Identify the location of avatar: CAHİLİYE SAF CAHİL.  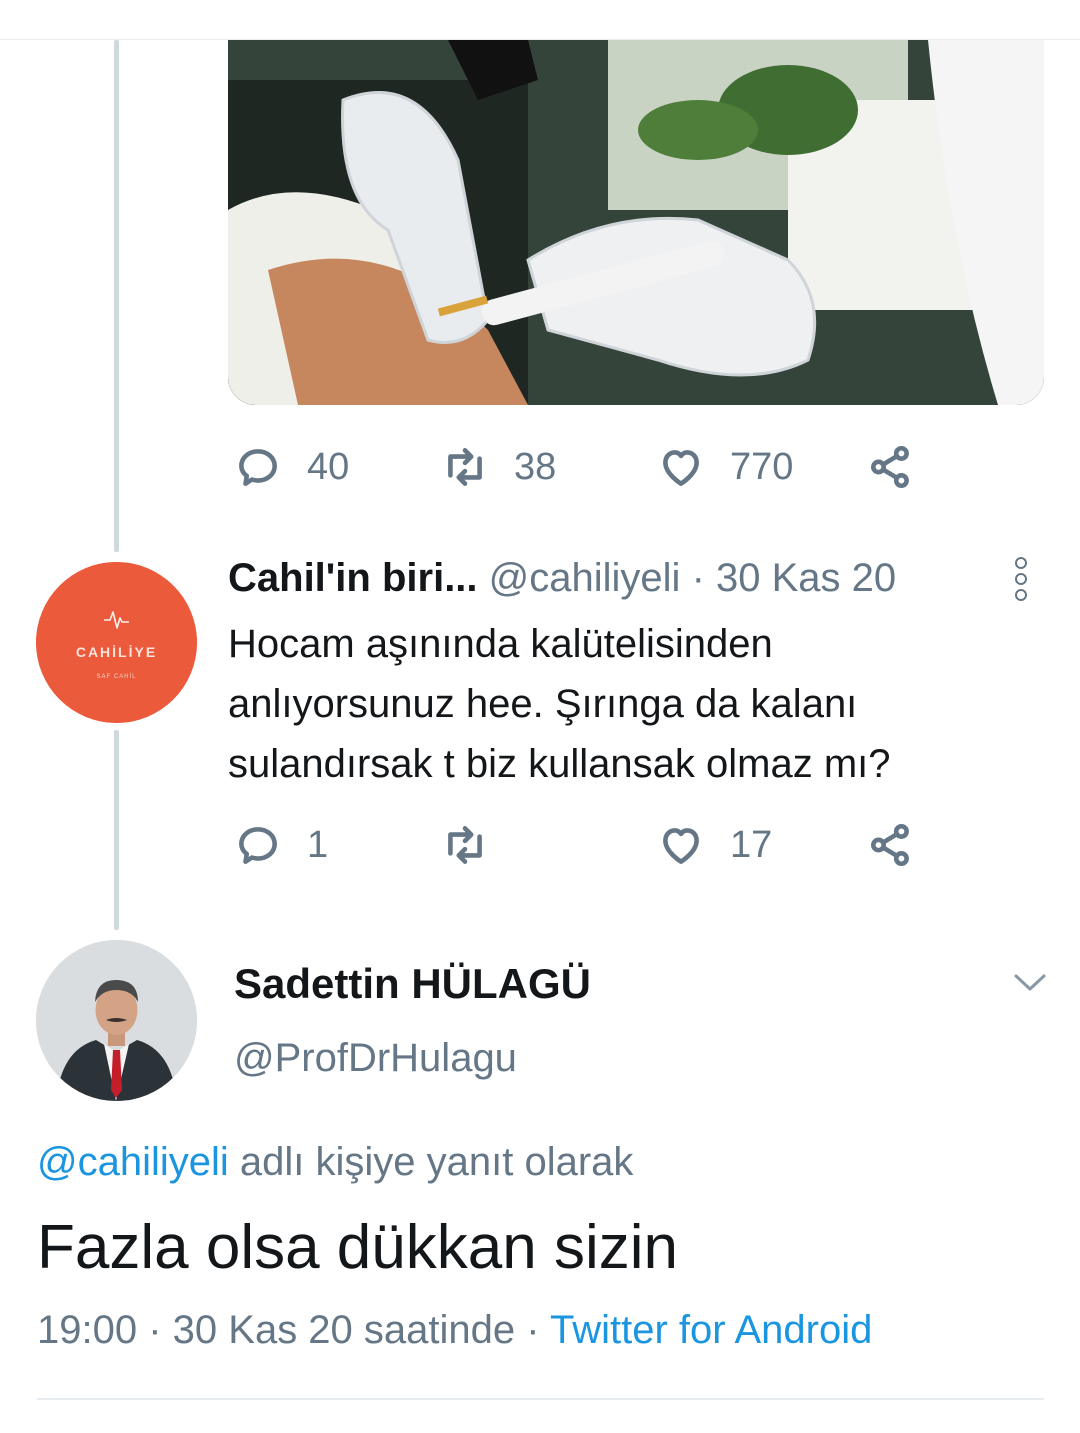
(116, 642).